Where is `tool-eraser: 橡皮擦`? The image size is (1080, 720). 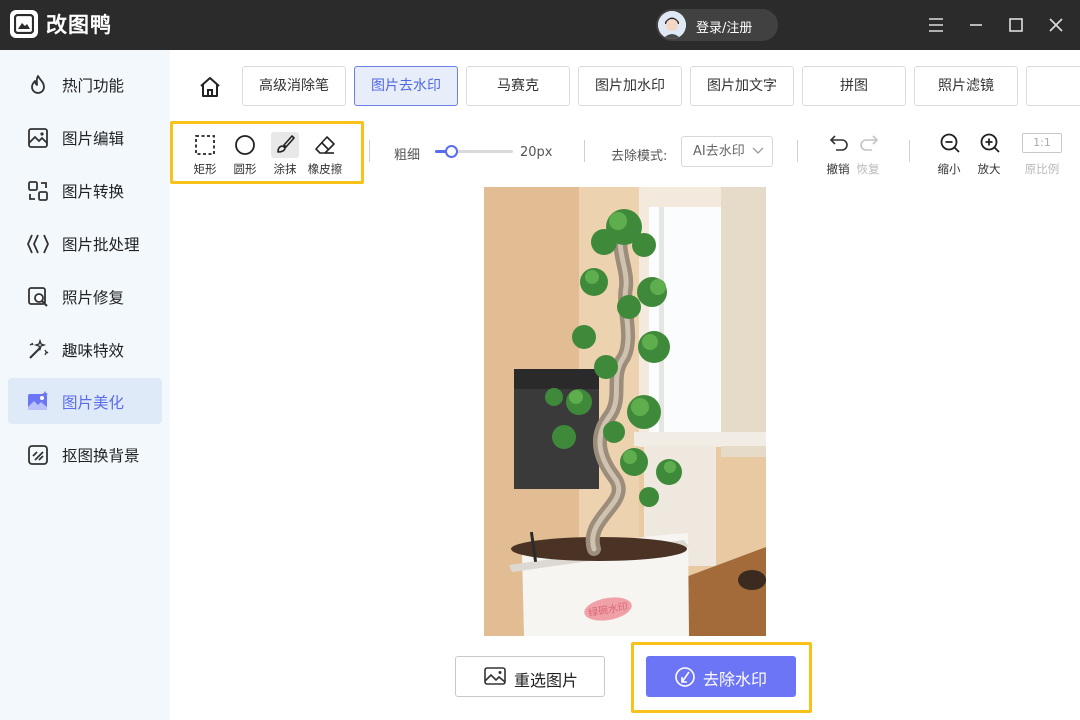
tool-eraser: 橡皮擦 is located at coordinates (324, 155).